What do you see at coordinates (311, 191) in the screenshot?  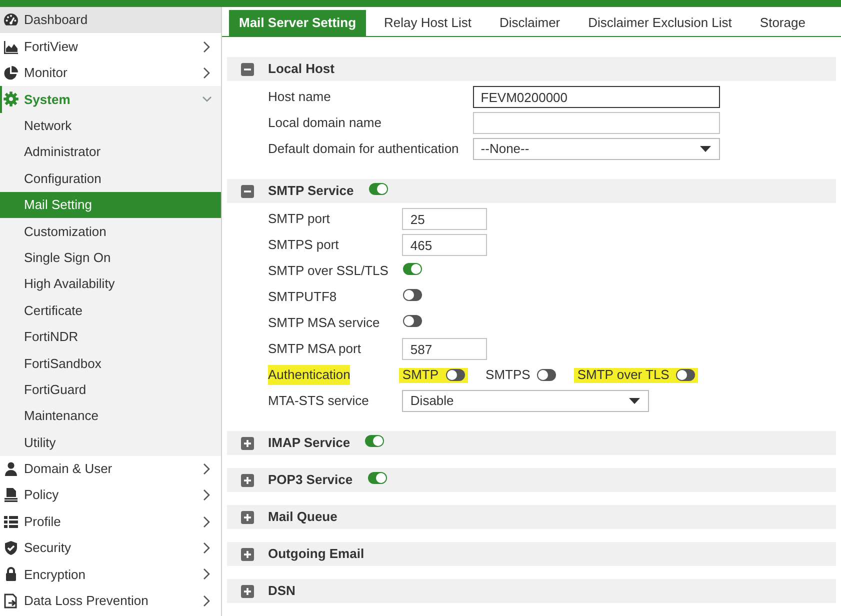 I see `section-title: SMTP Service` at bounding box center [311, 191].